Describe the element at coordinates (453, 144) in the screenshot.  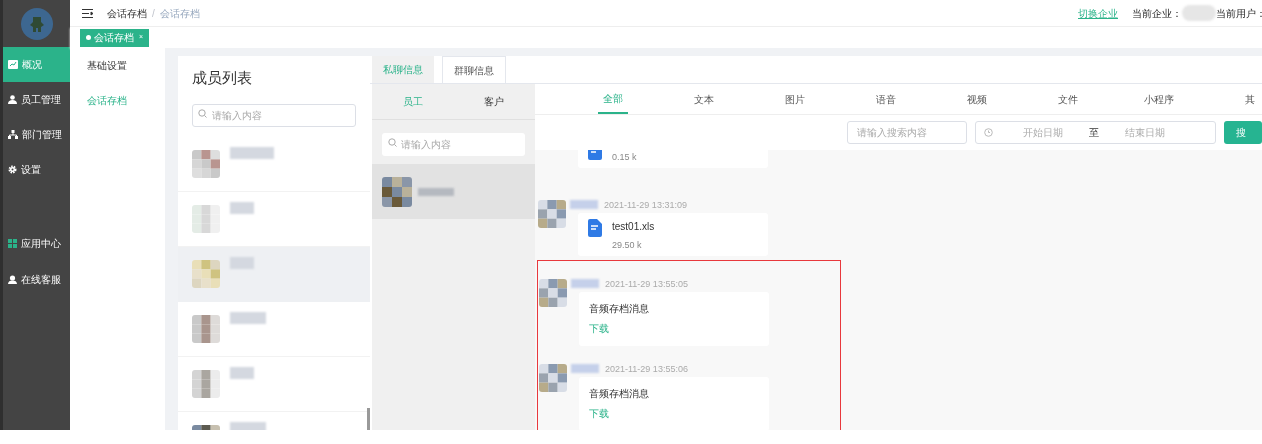
I see `contact-search-field: 请输入内容` at that location.